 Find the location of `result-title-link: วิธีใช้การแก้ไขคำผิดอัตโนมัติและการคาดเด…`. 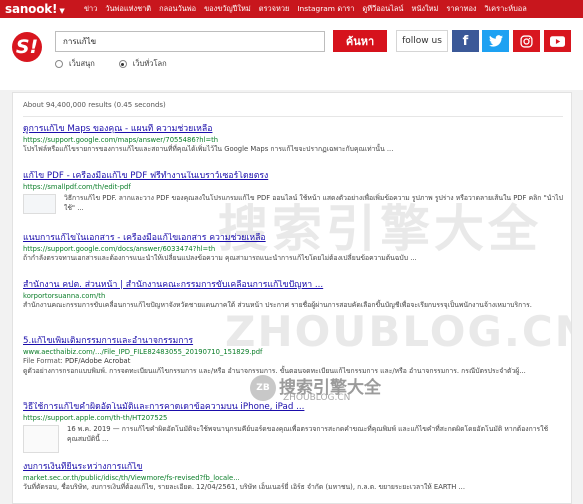

result-title-link: วิธีใช้การแก้ไขคำผิดอัตโนมัติและการคาดเด… is located at coordinates (295, 407).